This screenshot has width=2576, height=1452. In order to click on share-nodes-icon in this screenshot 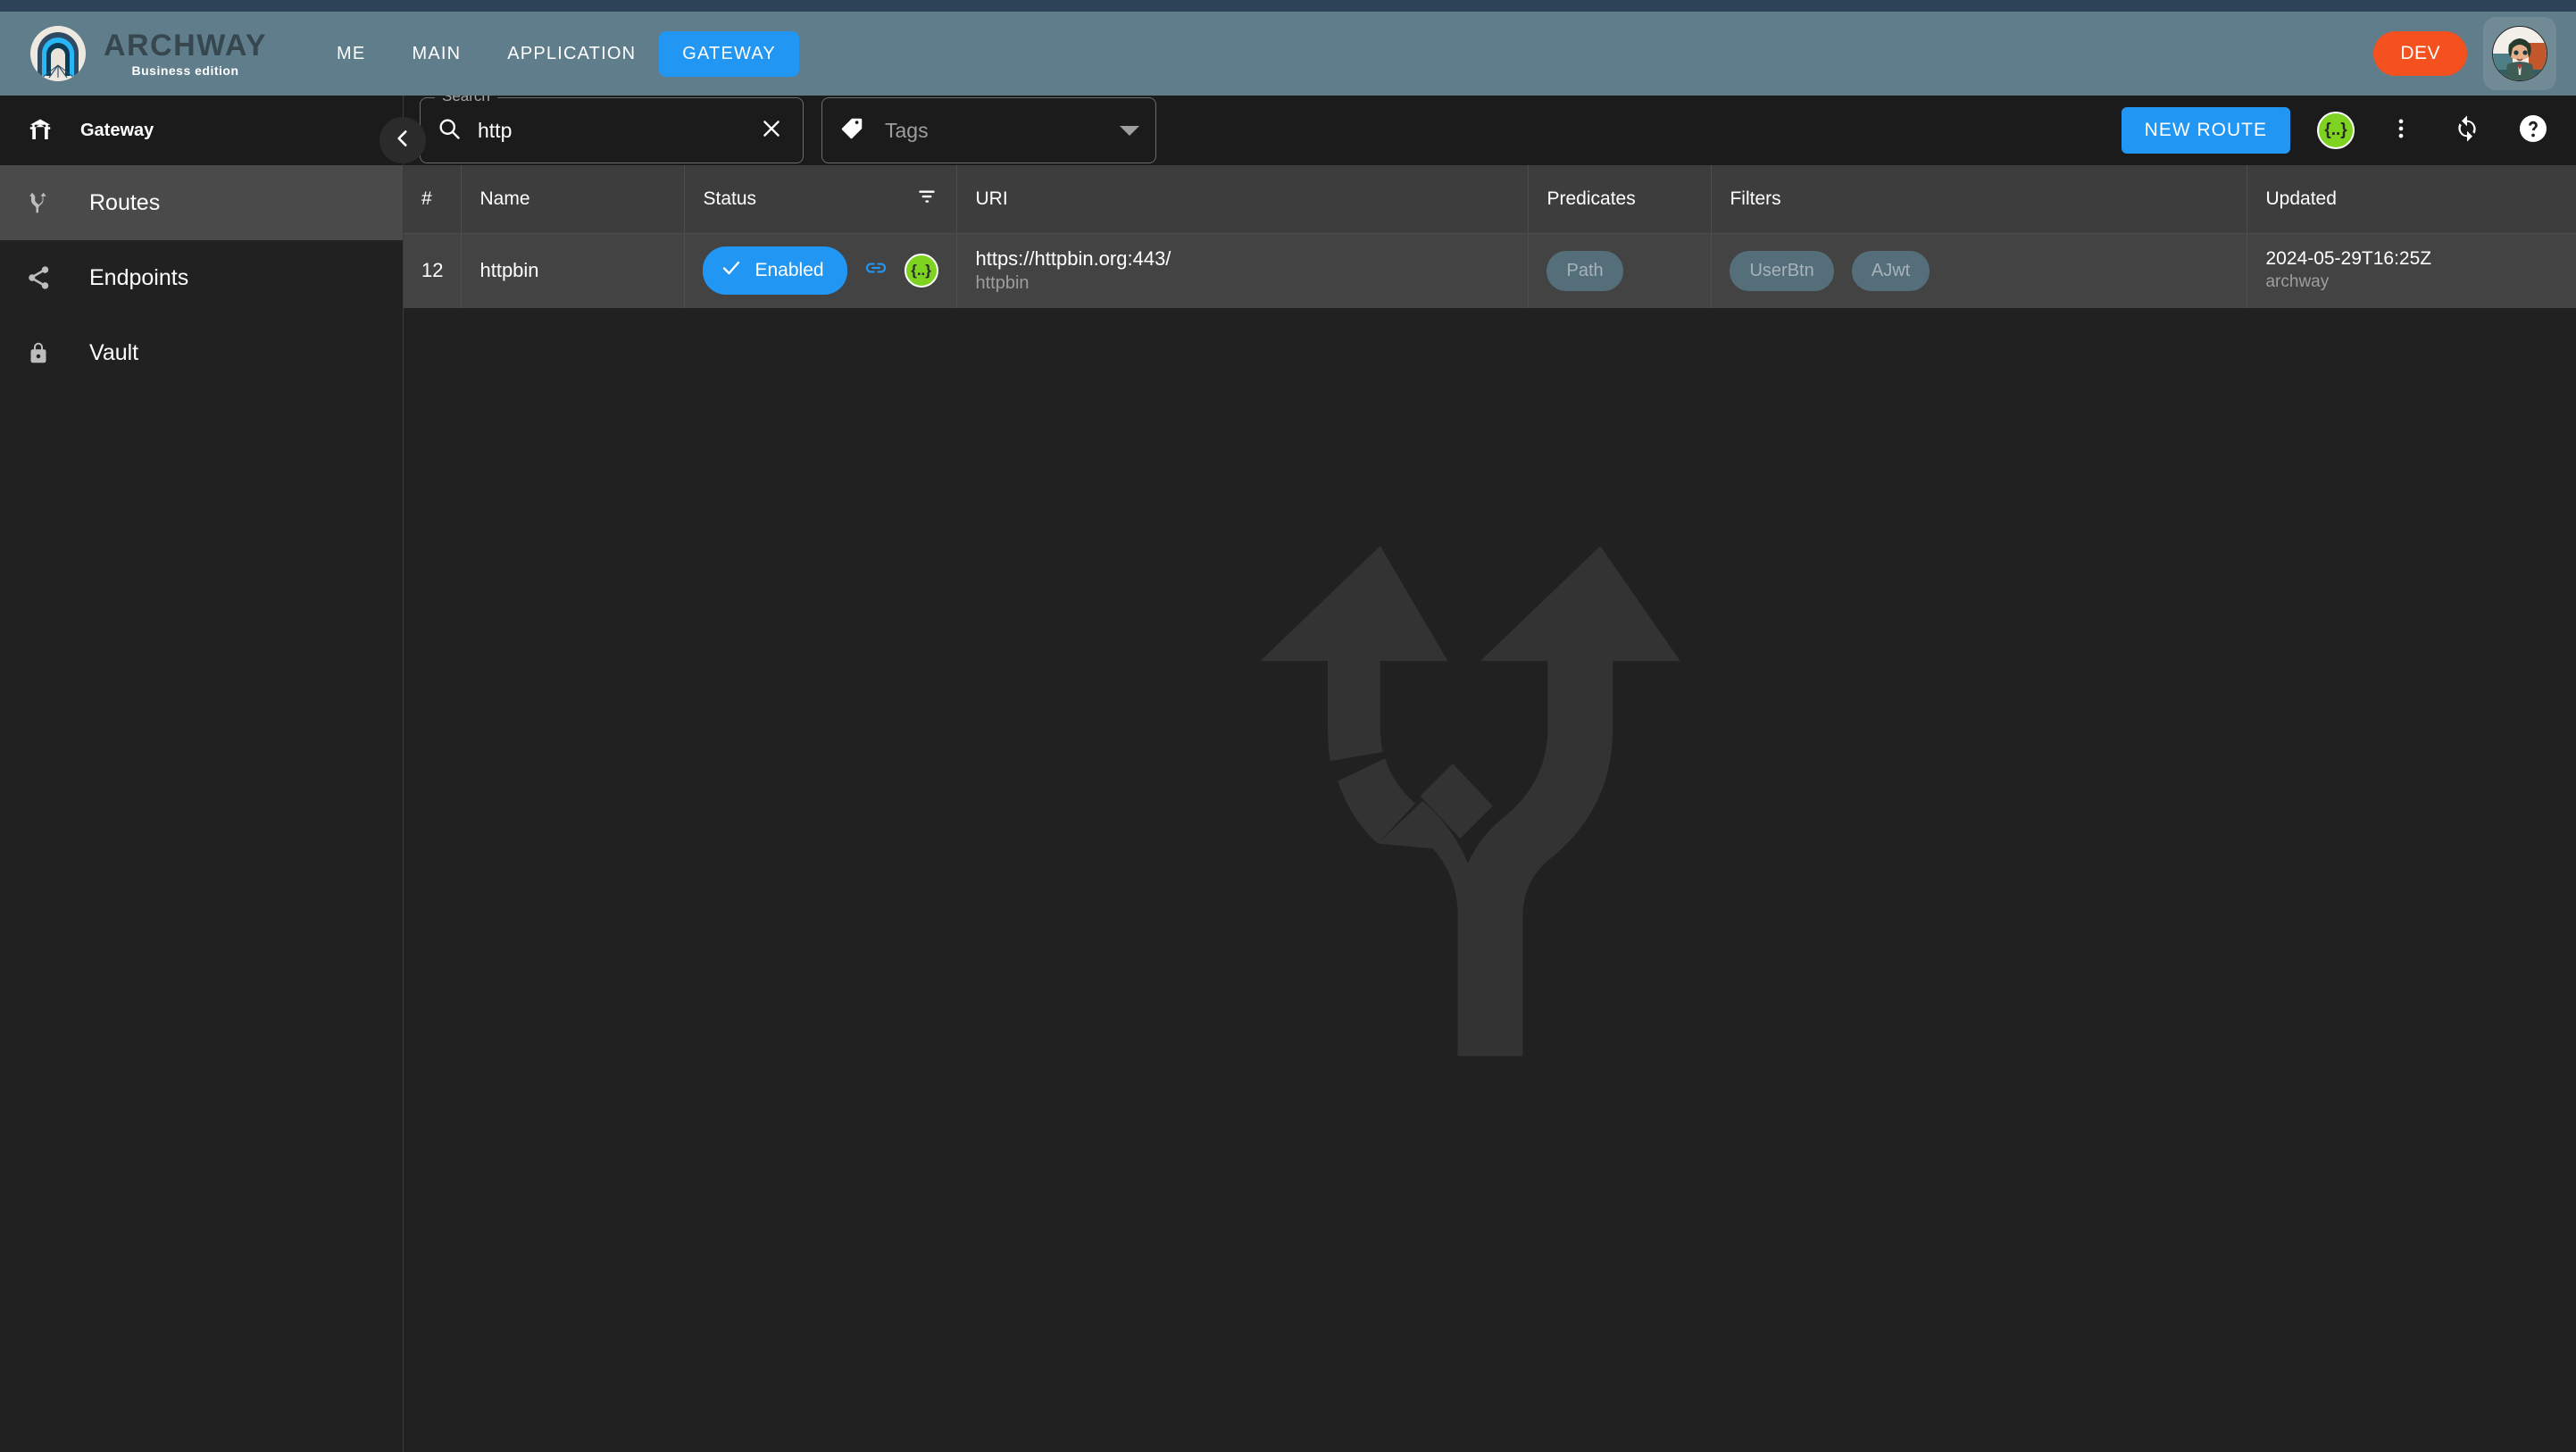, I will do `click(38, 277)`.